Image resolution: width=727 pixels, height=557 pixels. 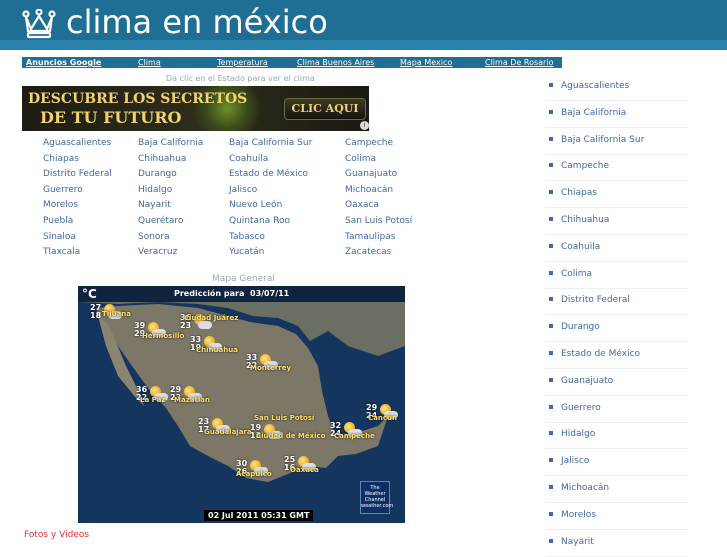 What do you see at coordinates (170, 143) in the screenshot?
I see `state-link: Baja California` at bounding box center [170, 143].